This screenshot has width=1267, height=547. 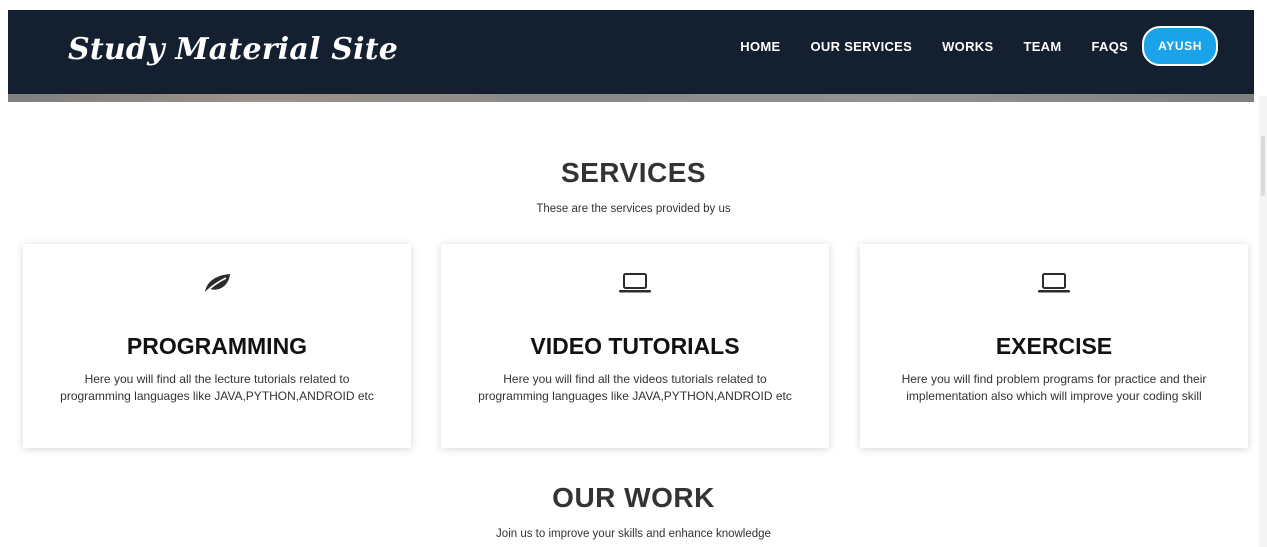 I want to click on user-button: AYUSH, so click(x=1180, y=46).